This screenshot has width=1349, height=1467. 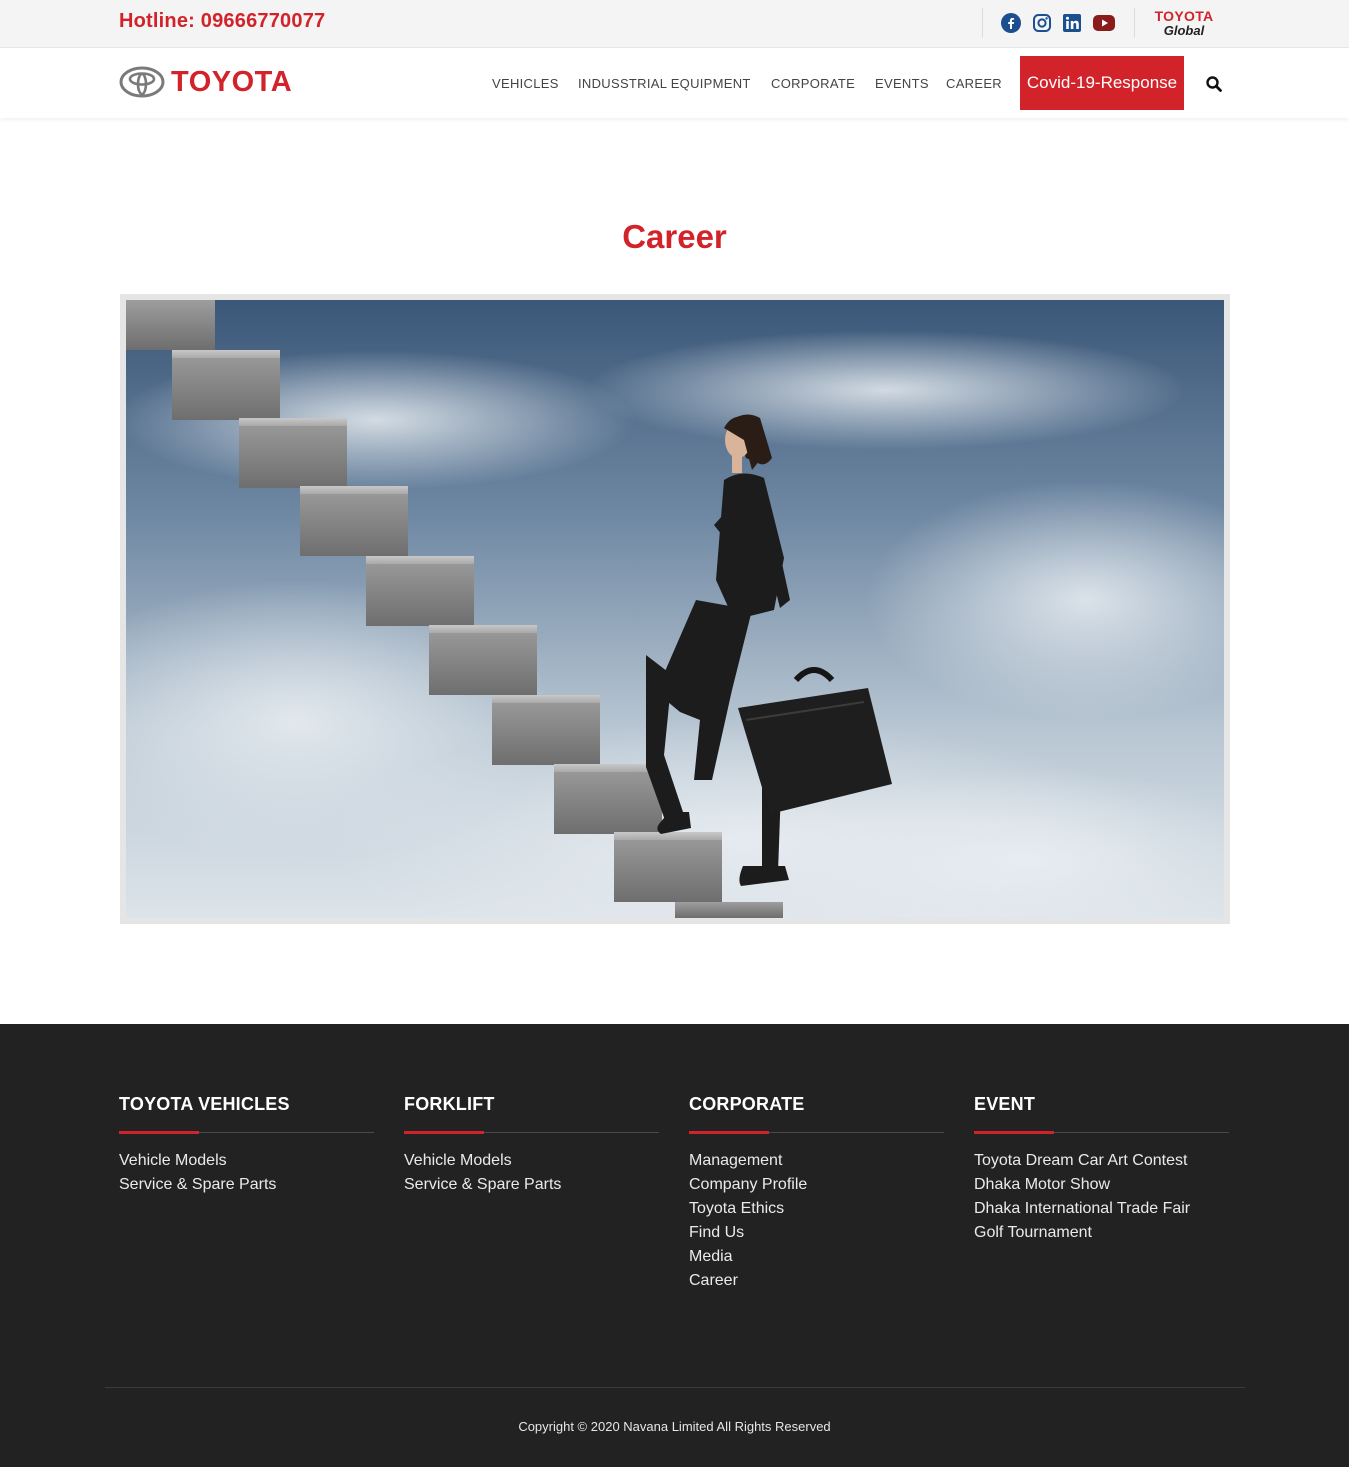 What do you see at coordinates (974, 83) in the screenshot?
I see `nav-career: CAREER` at bounding box center [974, 83].